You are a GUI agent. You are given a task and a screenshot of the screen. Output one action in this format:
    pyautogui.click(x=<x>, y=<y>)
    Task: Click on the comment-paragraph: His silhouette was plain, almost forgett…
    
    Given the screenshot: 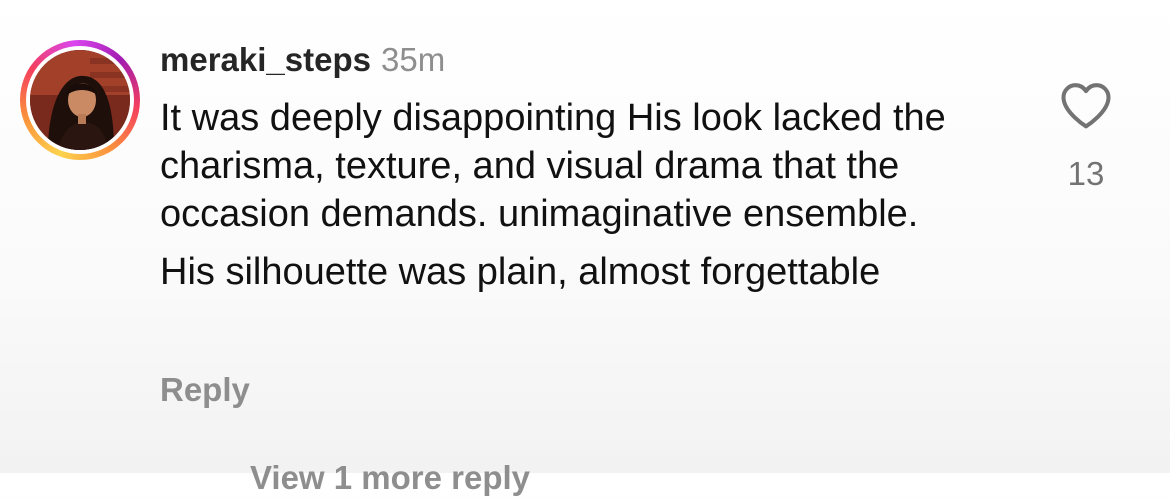 What is the action you would take?
    pyautogui.click(x=520, y=272)
    